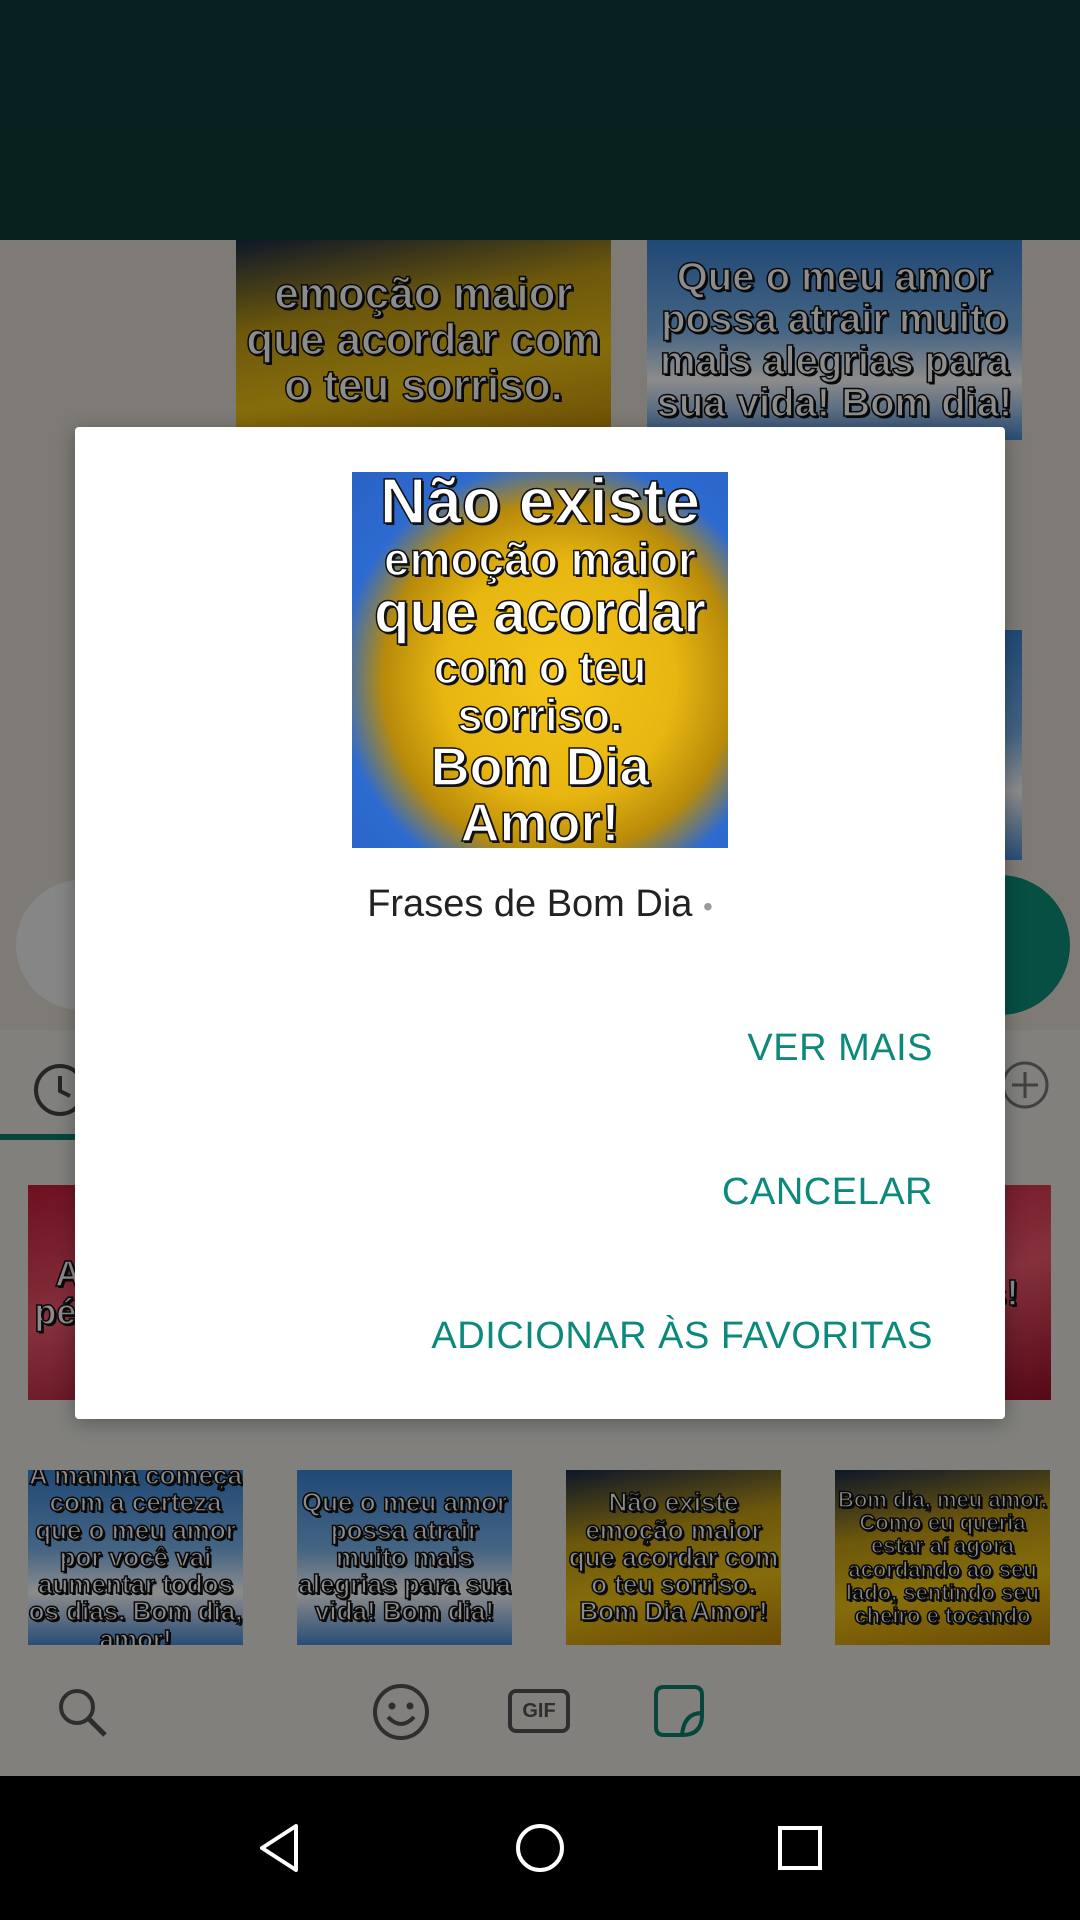 The height and width of the screenshot is (1920, 1080). Describe the element at coordinates (682, 1336) in the screenshot. I see `add-to-favorites-button: ADICIONAR ÀS FAVORITAS` at that location.